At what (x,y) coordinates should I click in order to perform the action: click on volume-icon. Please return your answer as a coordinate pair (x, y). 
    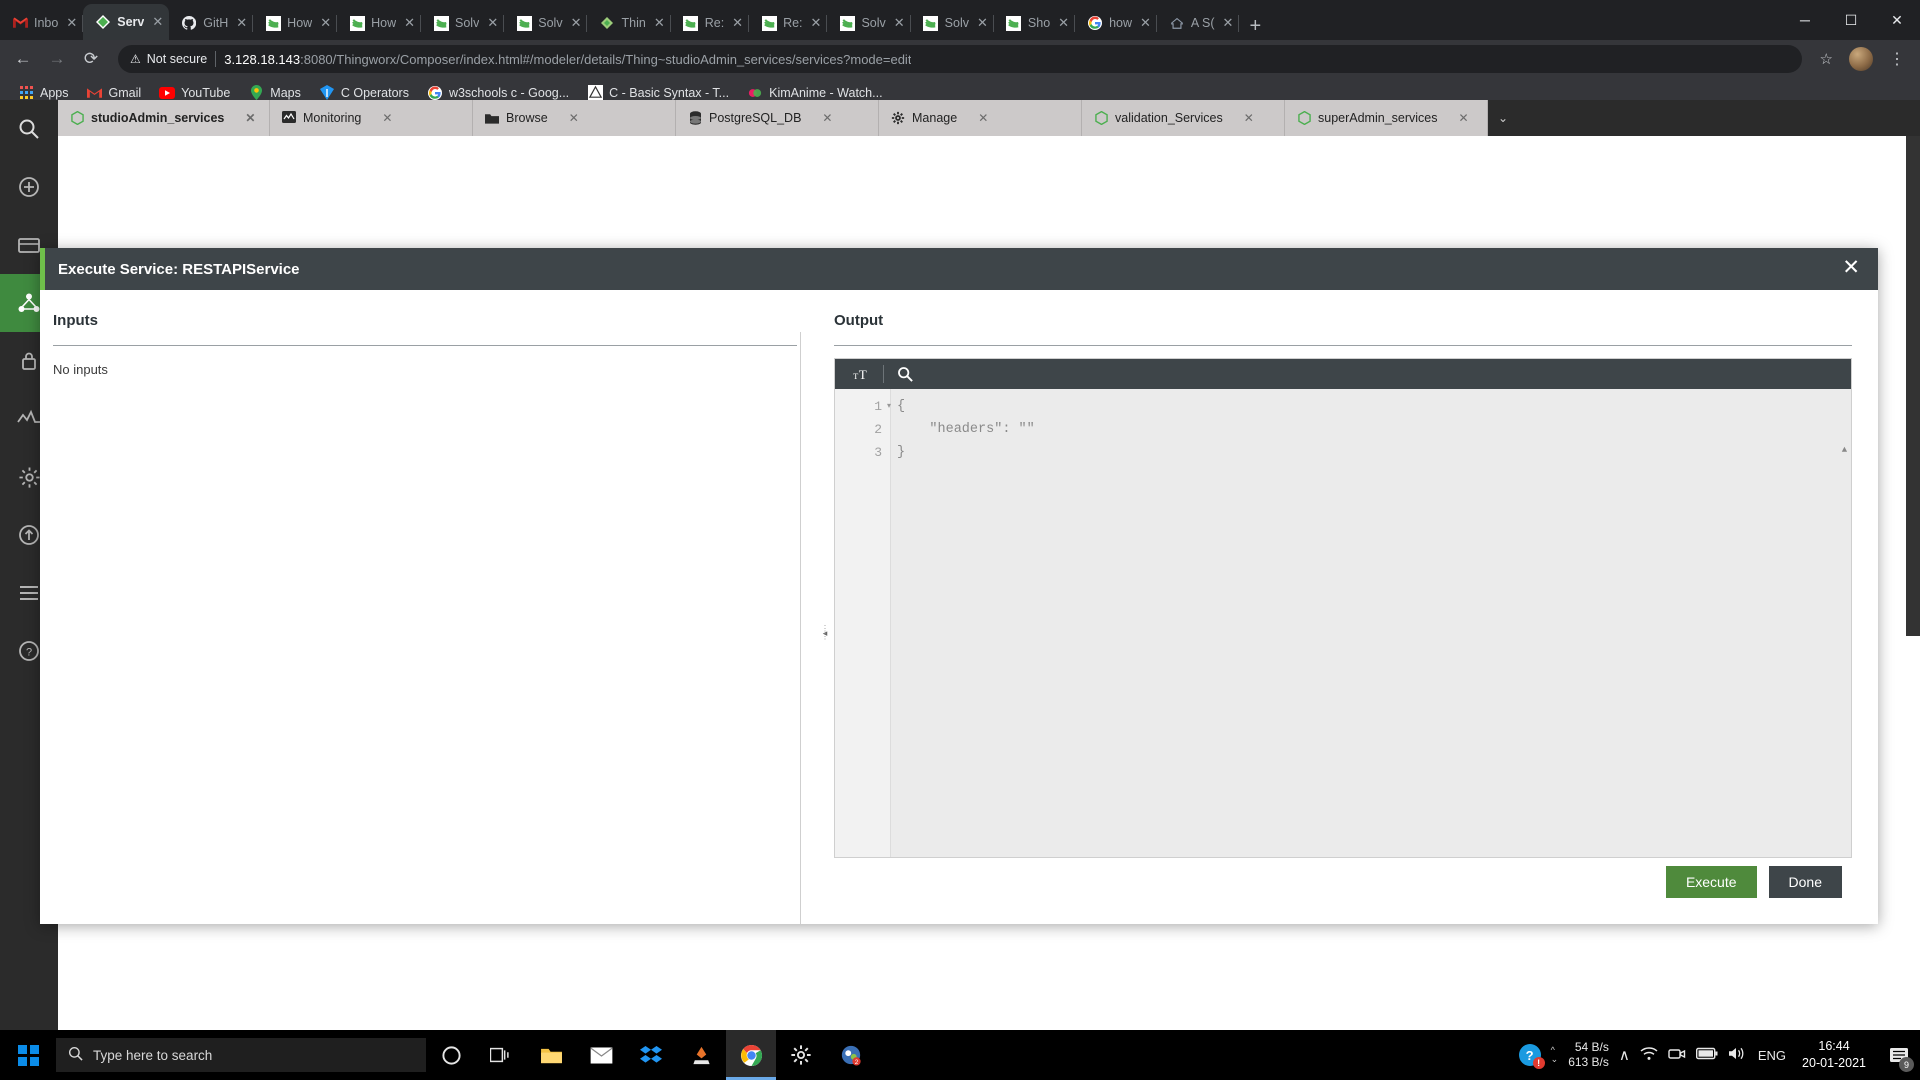
    Looking at the image, I should click on (1738, 1055).